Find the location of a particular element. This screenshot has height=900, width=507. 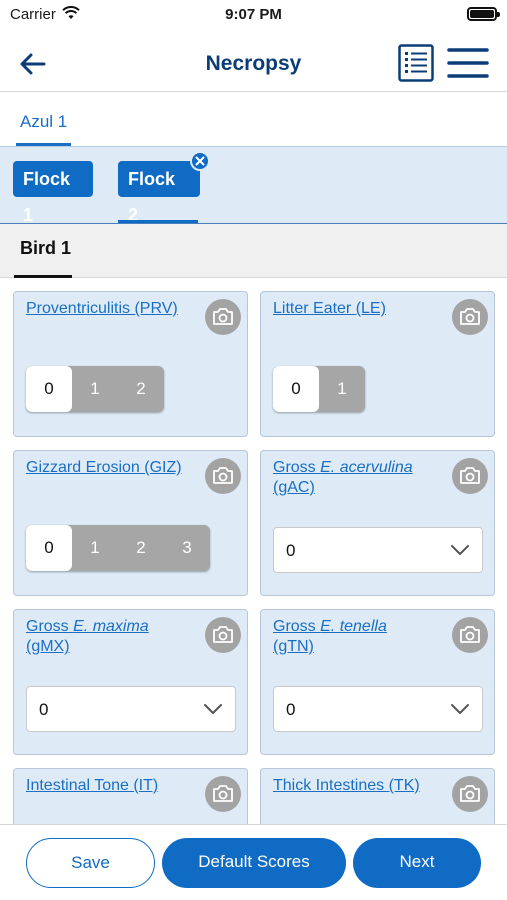

tab-farm: Azul 1 is located at coordinates (44, 125).